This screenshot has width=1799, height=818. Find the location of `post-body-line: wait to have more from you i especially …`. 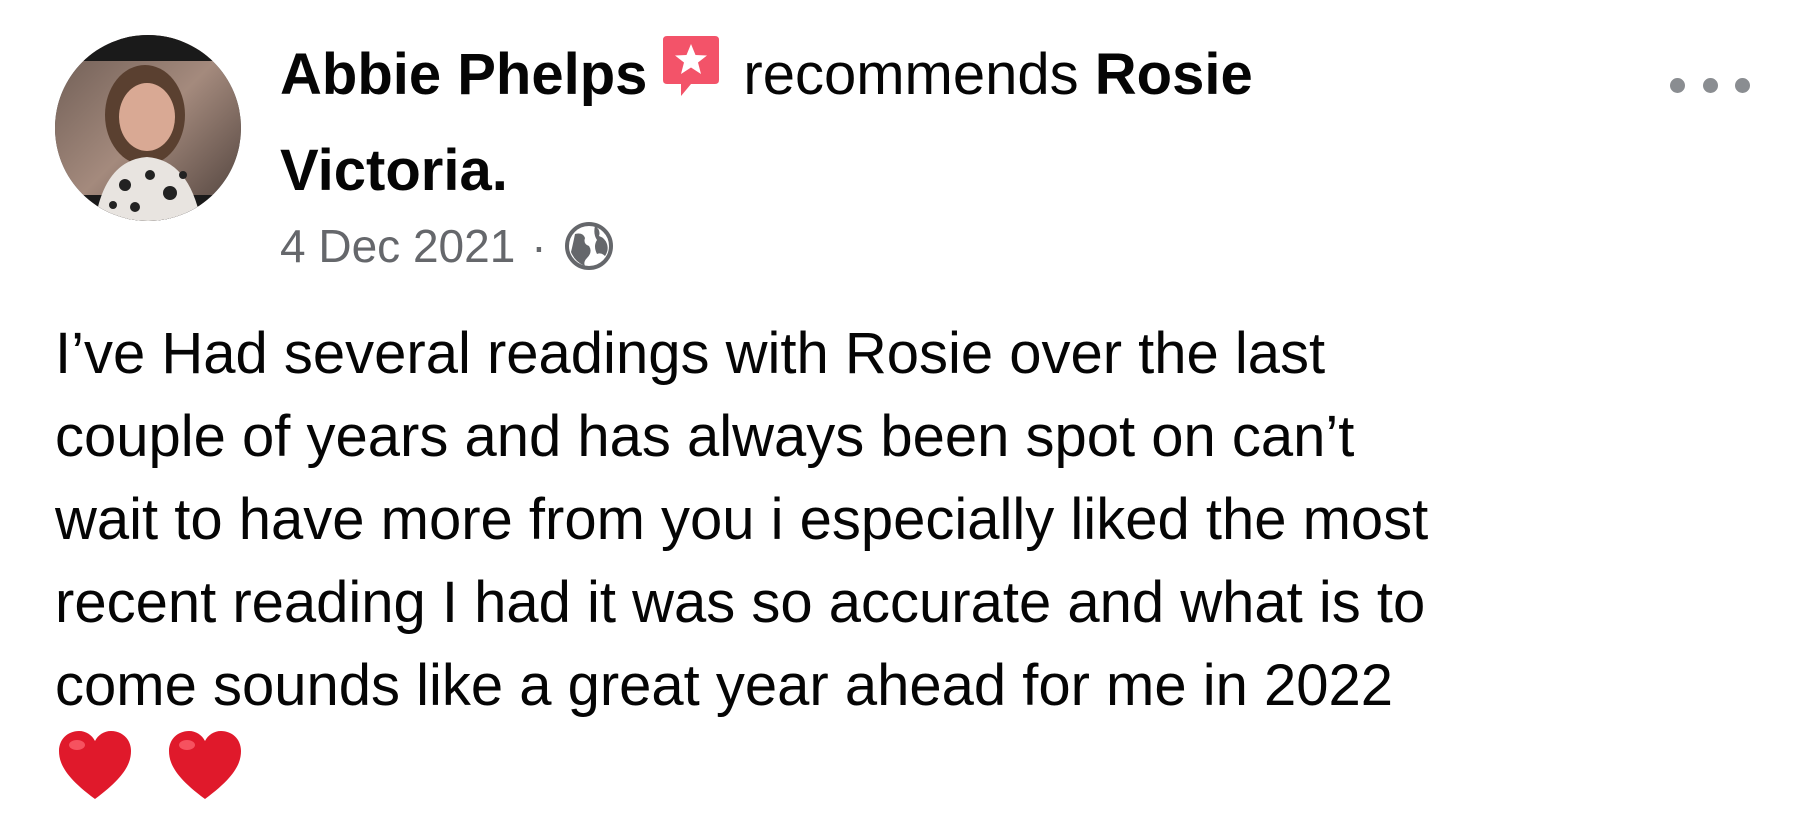

post-body-line: wait to have more from you i especially … is located at coordinates (742, 519).